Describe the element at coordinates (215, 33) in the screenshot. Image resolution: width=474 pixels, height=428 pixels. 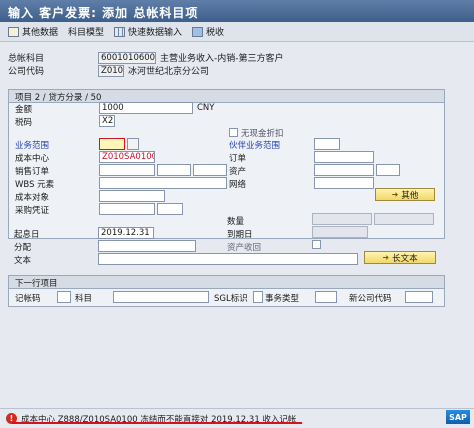
I see `tax-label: 税收` at that location.